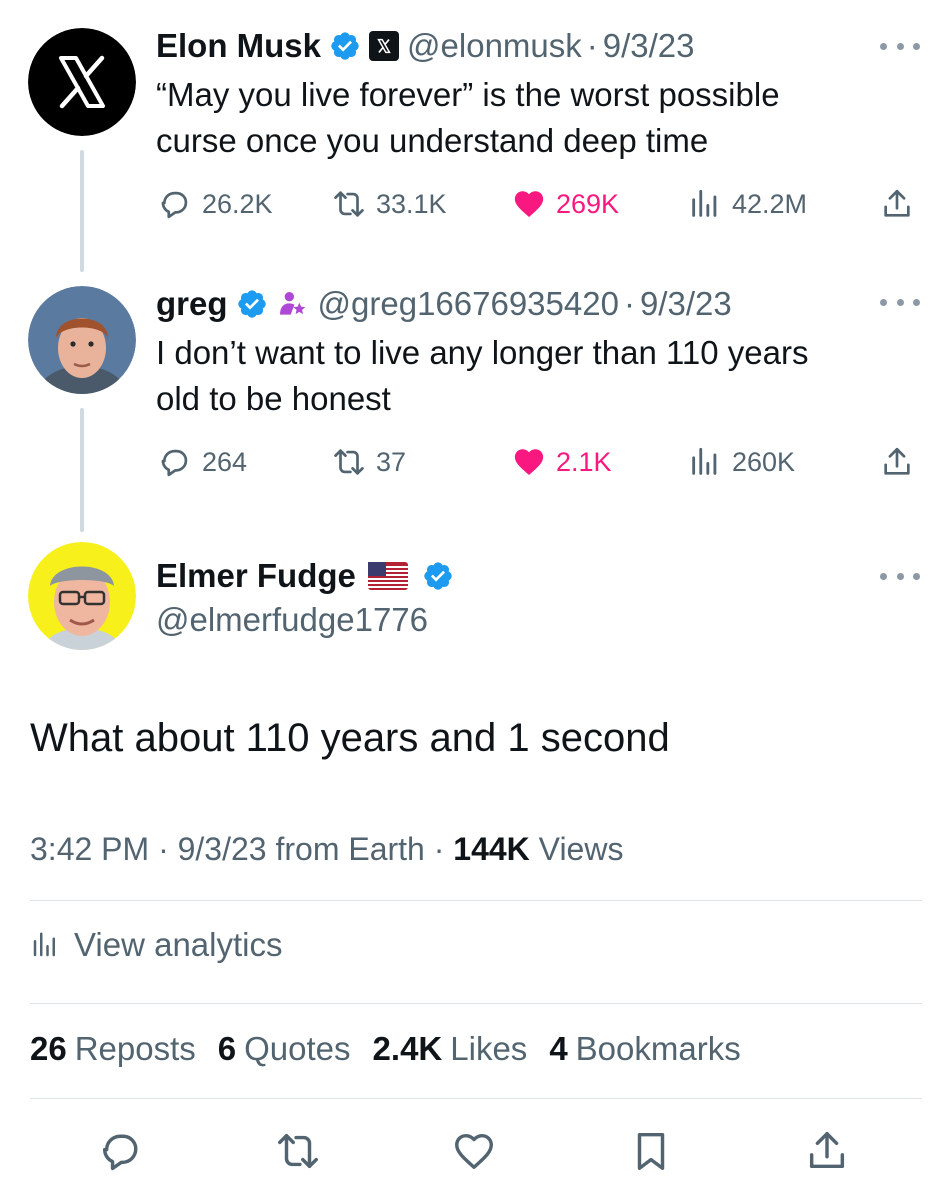 This screenshot has height=1200, width=952. Describe the element at coordinates (581, 849) in the screenshot. I see `views-label: Views` at that location.